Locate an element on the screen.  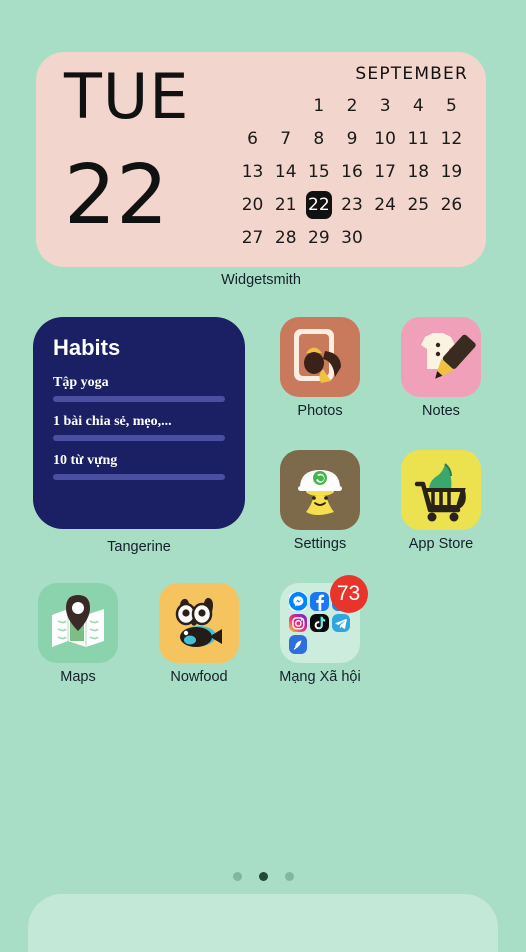
folder-mini-icon-telegram is located at coordinates (341, 623).